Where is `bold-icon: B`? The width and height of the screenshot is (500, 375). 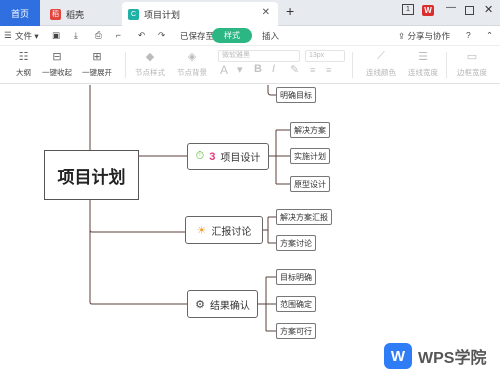
bold-icon: B is located at coordinates (258, 69).